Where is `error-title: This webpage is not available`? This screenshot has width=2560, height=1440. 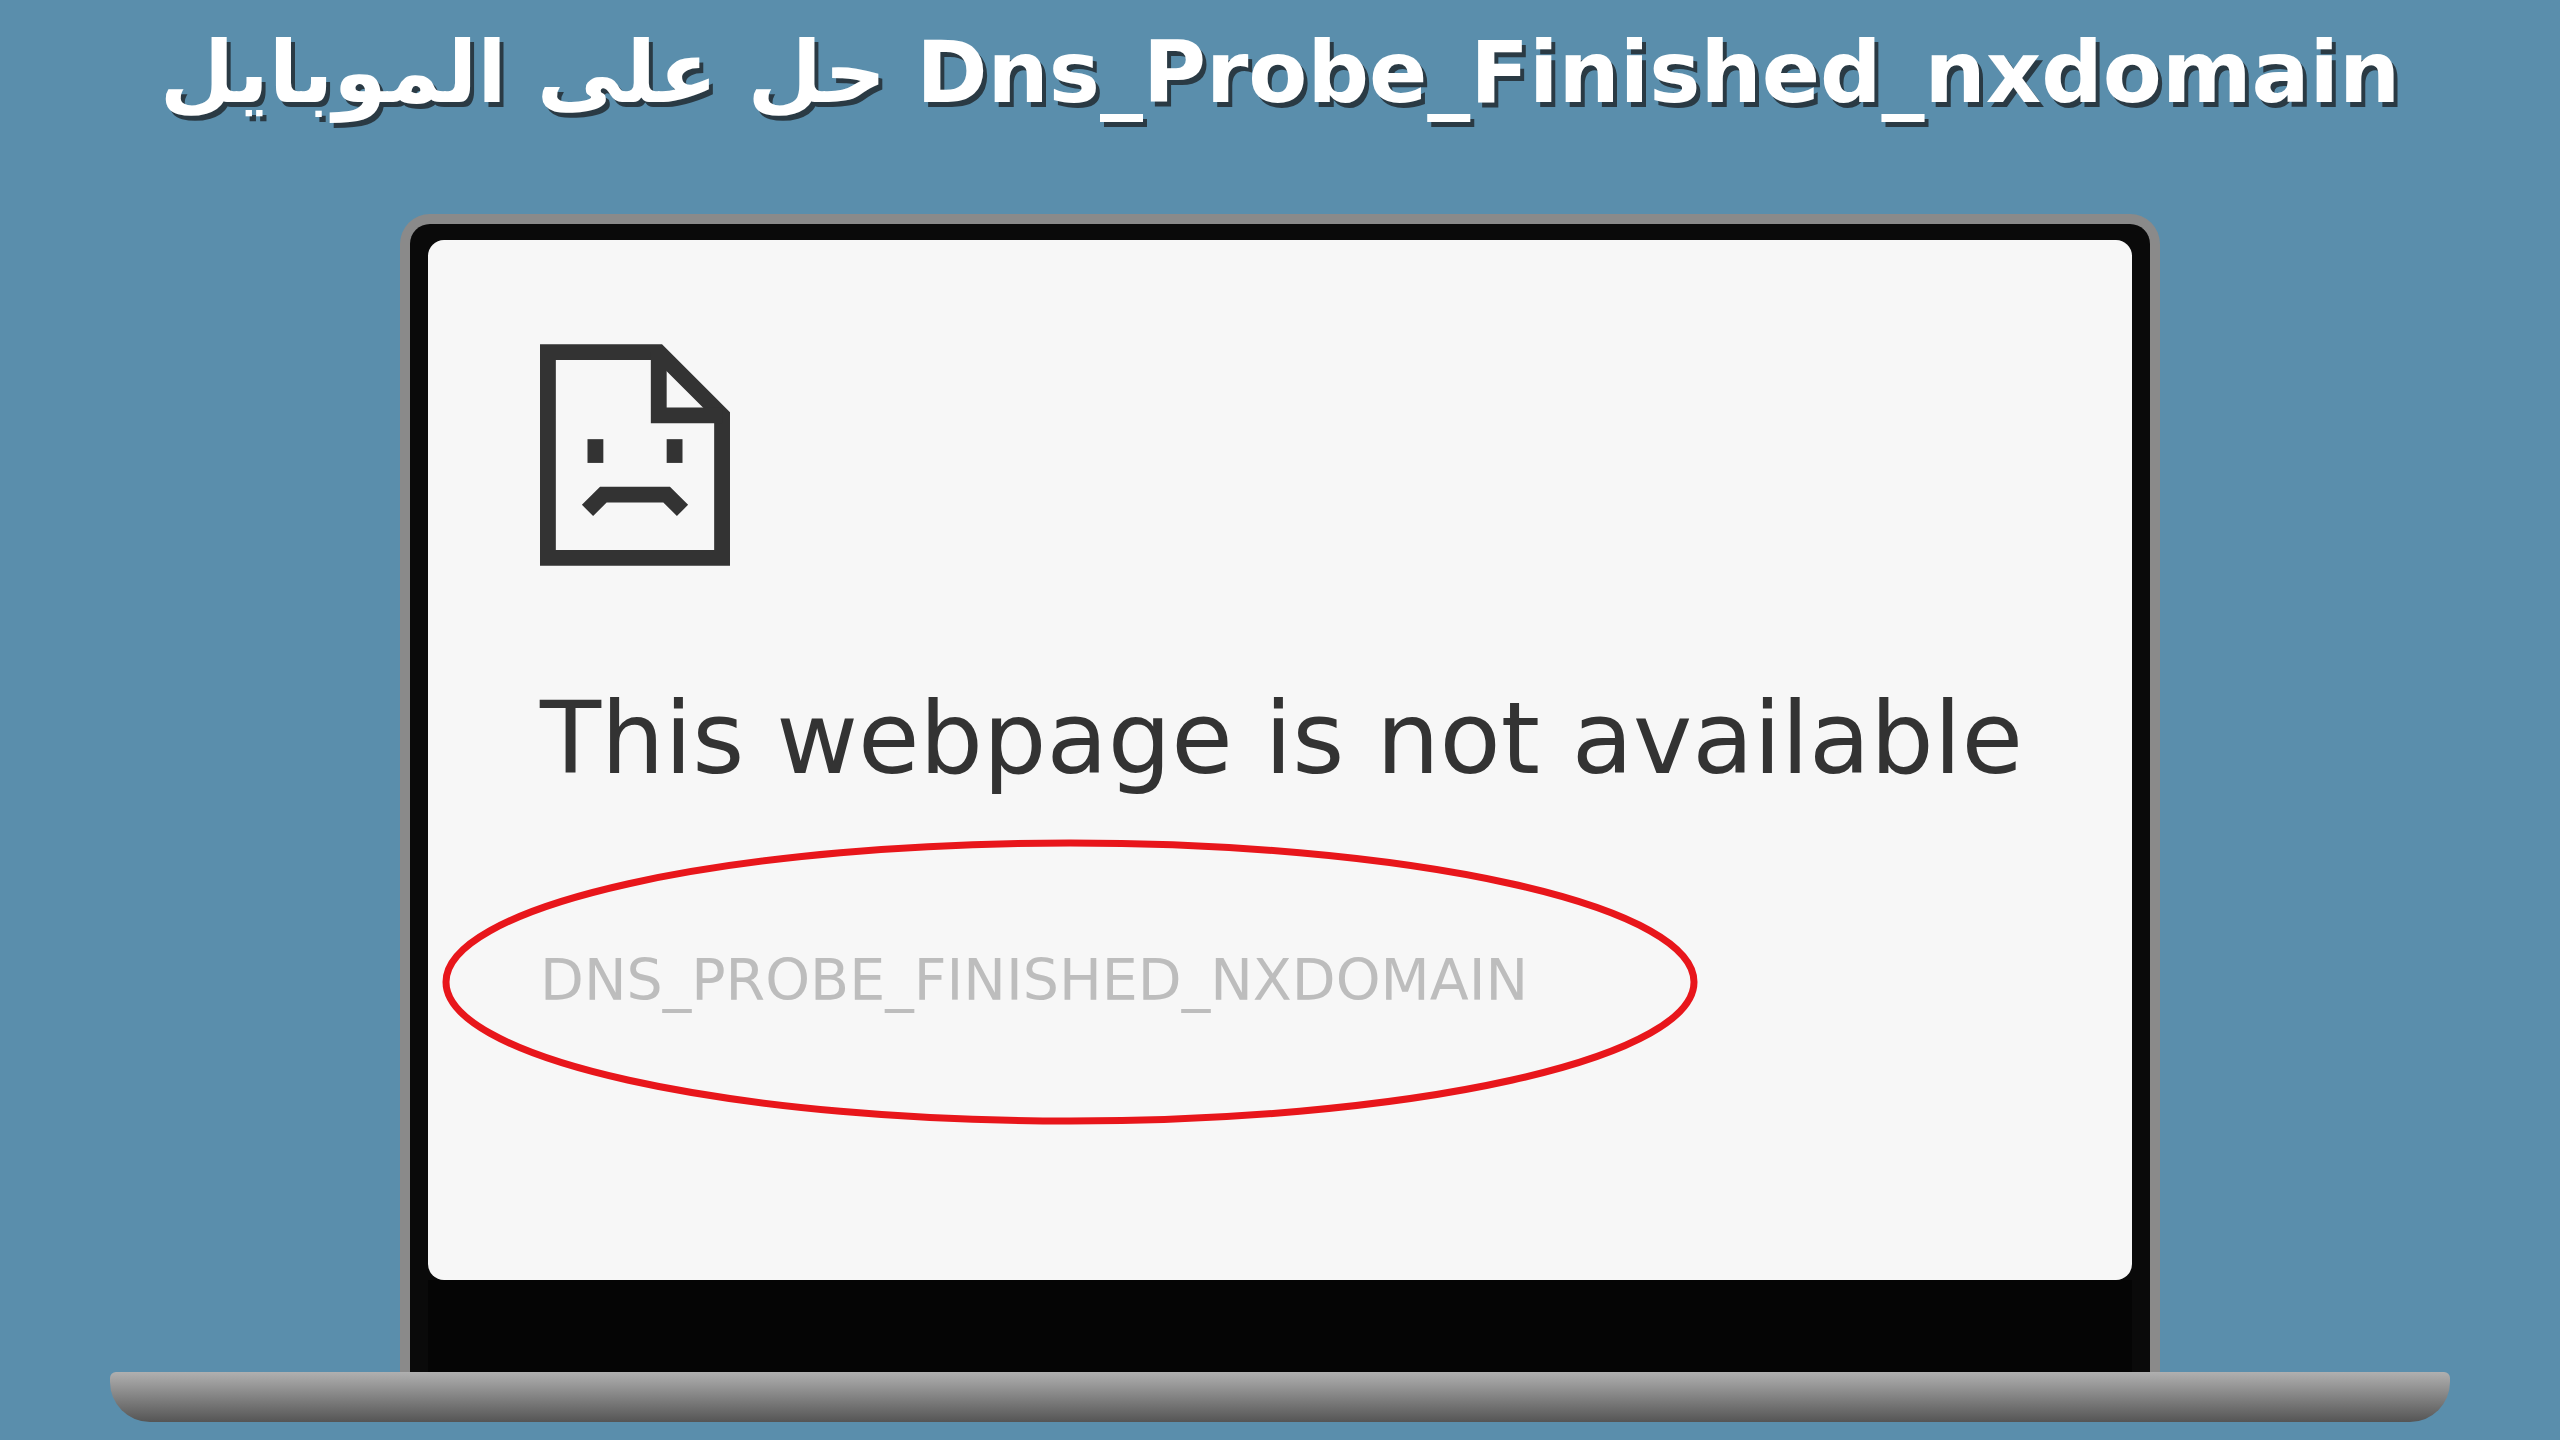
error-title: This webpage is not available is located at coordinates (1282, 738).